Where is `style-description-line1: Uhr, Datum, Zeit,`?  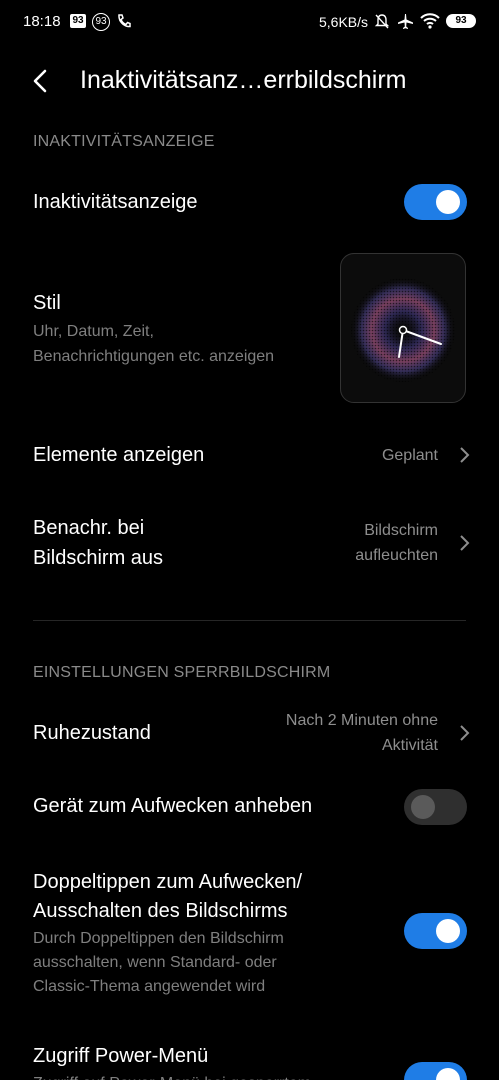
style-description-line1: Uhr, Datum, Zeit, is located at coordinates (93, 331).